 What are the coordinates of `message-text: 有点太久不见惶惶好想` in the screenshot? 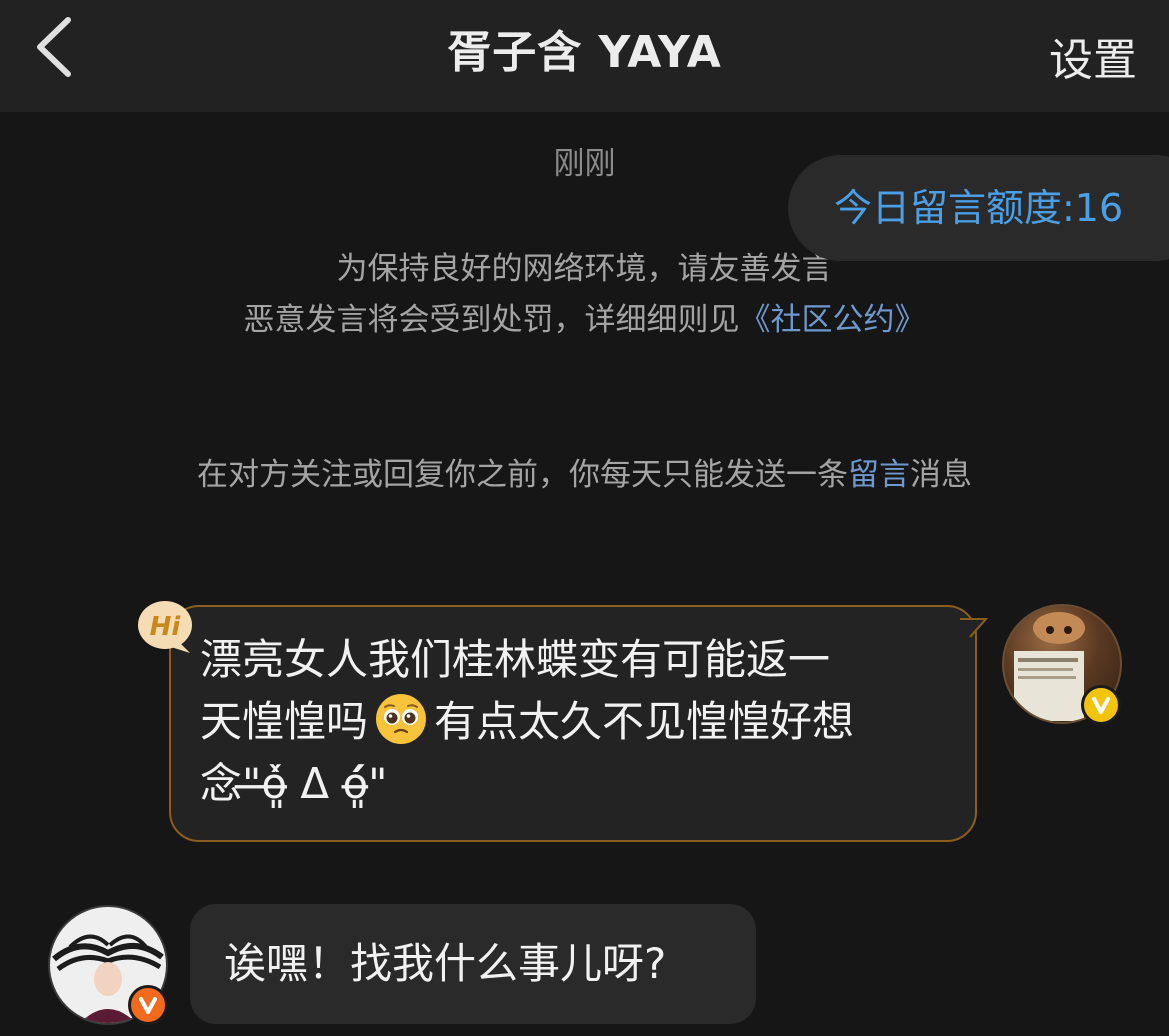 It's located at (644, 721).